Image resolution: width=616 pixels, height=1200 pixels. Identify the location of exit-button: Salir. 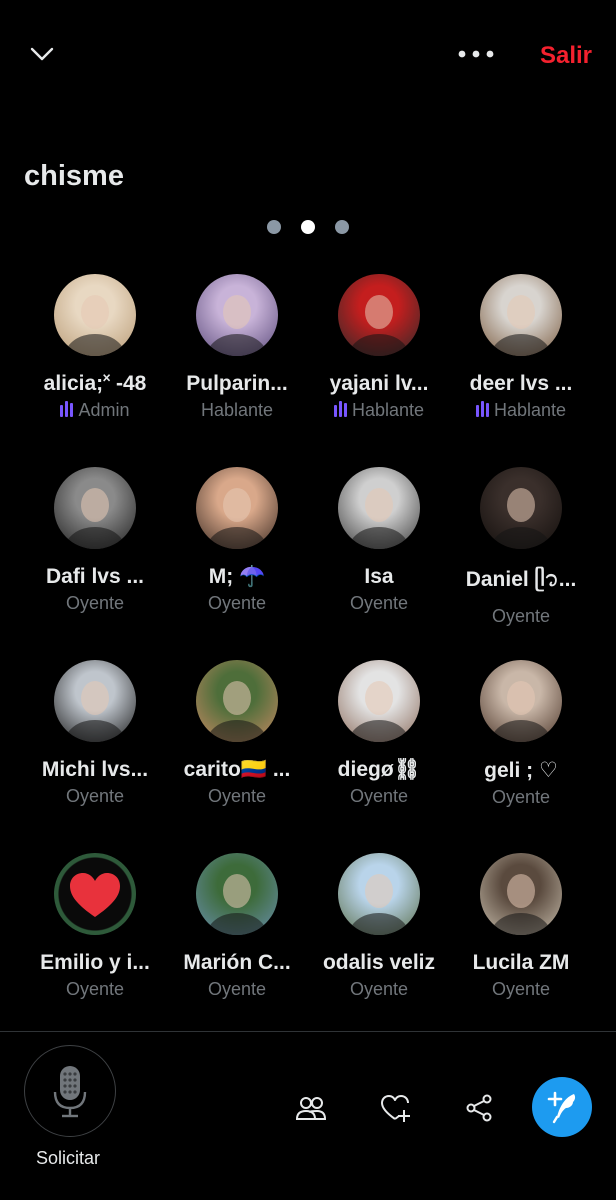
(566, 56).